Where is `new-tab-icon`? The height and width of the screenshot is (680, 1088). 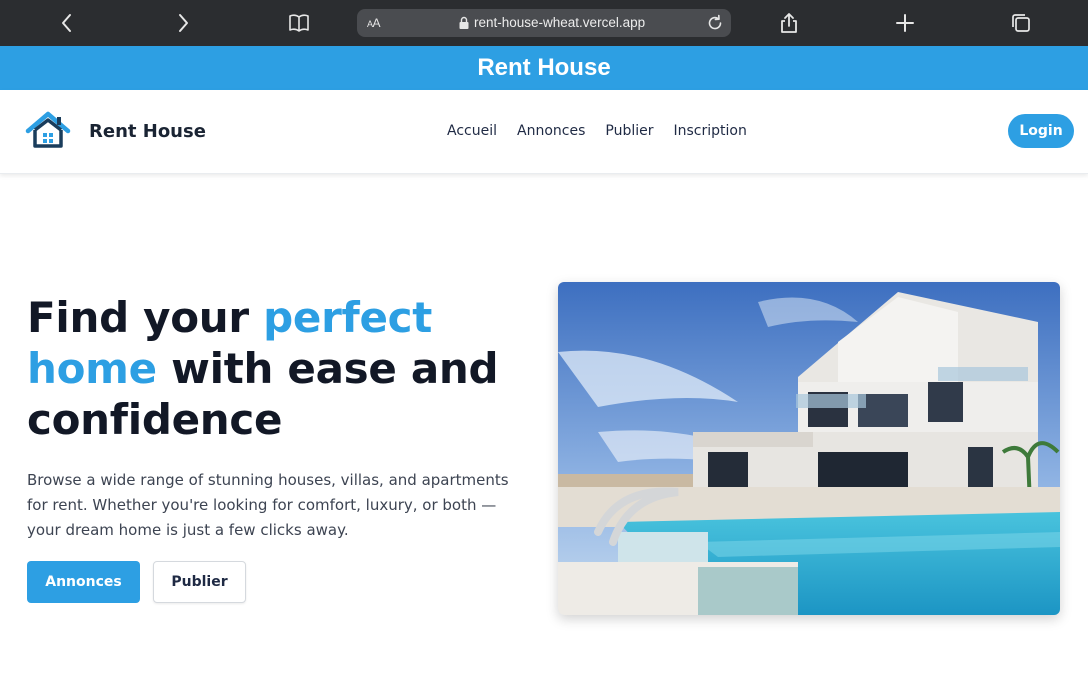 new-tab-icon is located at coordinates (905, 23).